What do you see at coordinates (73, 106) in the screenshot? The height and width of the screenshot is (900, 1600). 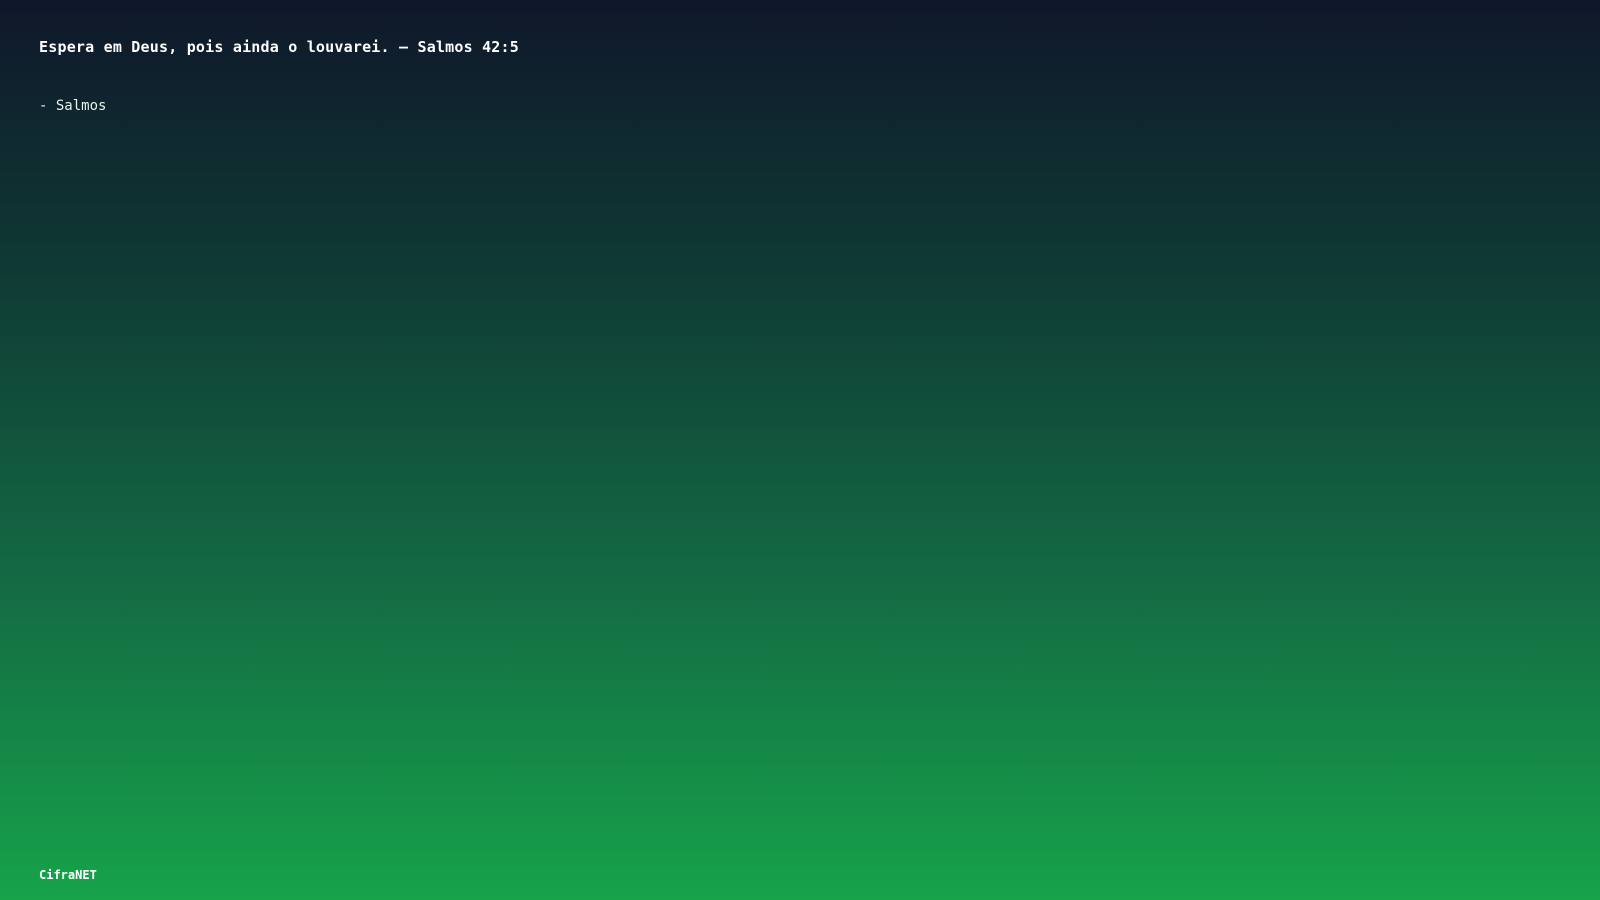 I see `quote-attribution: - Salmos` at bounding box center [73, 106].